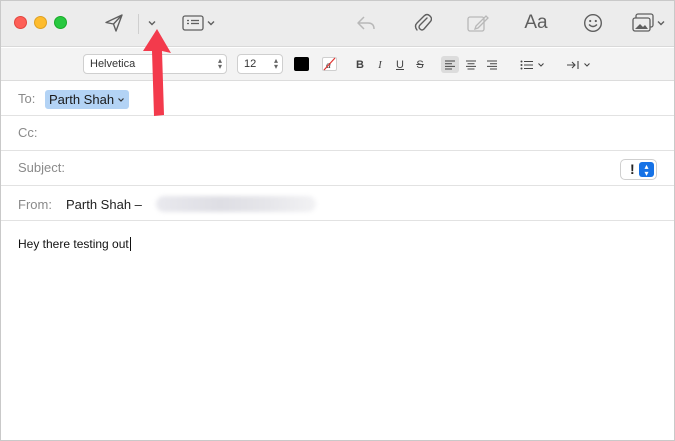 The image size is (675, 441). I want to click on align-center-button, so click(471, 64).